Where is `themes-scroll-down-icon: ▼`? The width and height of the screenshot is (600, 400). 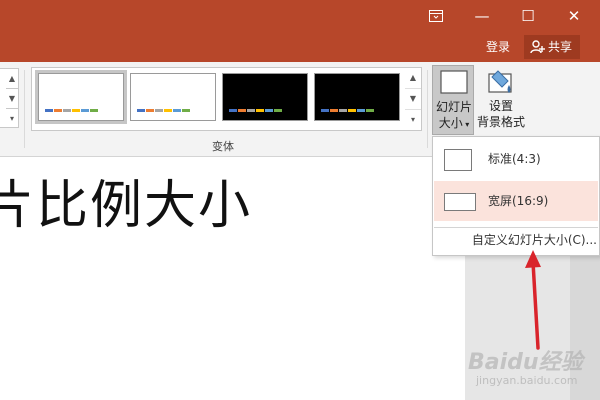 themes-scroll-down-icon: ▼ is located at coordinates (12, 99).